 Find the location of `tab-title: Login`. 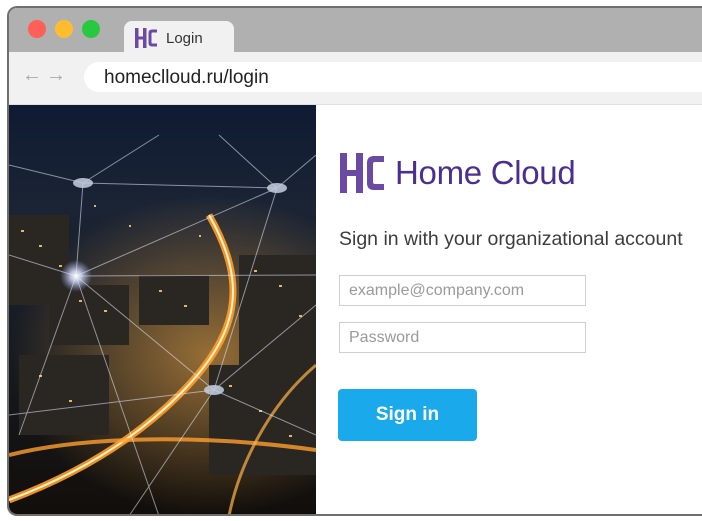

tab-title: Login is located at coordinates (184, 38).